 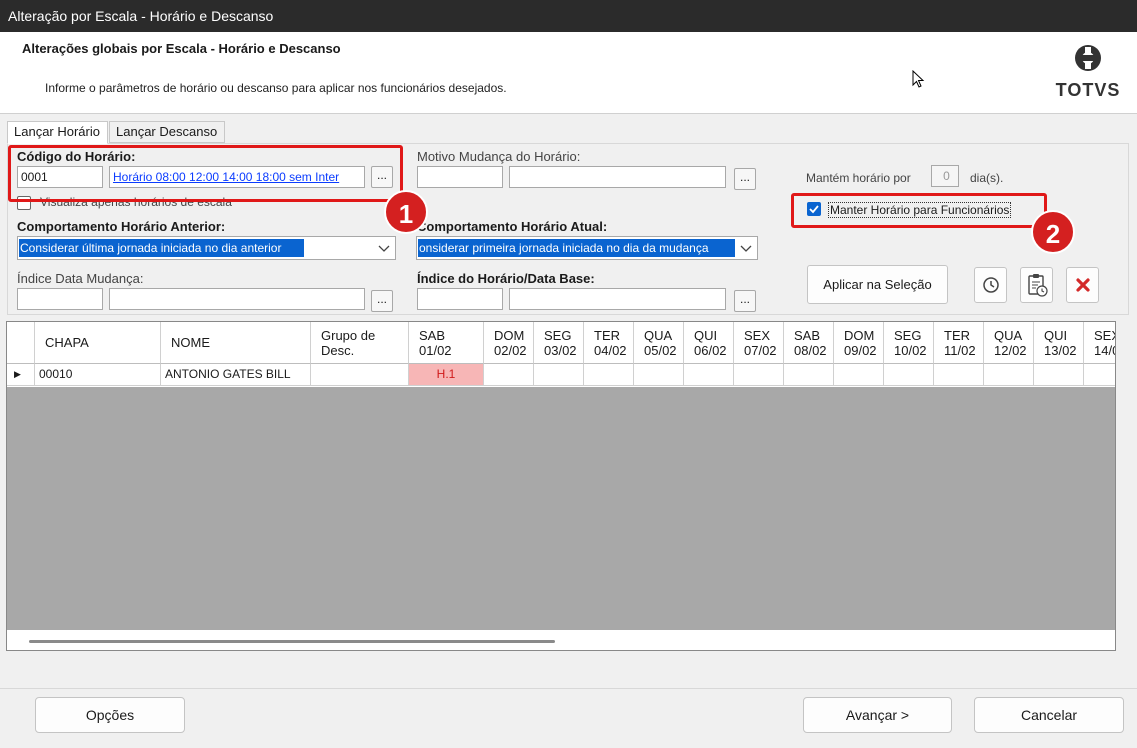 What do you see at coordinates (506, 278) in the screenshot?
I see `indice-horario-label: Índice do Horário/Data Base:` at bounding box center [506, 278].